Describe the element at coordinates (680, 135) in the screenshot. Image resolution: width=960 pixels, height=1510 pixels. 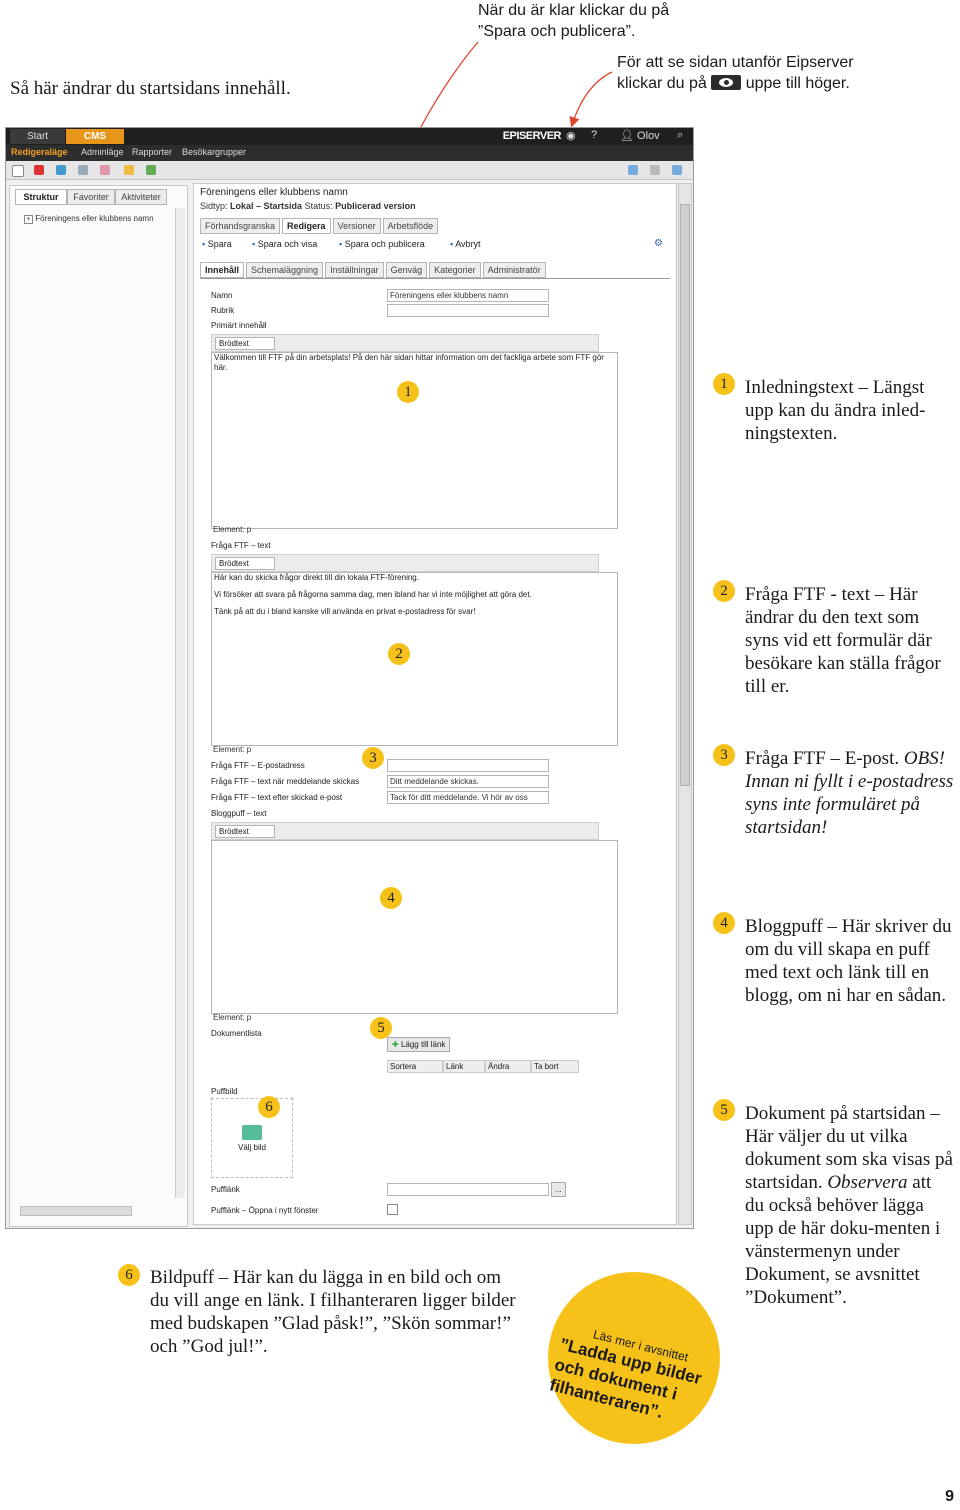
I see `search-icon: ⌕` at that location.